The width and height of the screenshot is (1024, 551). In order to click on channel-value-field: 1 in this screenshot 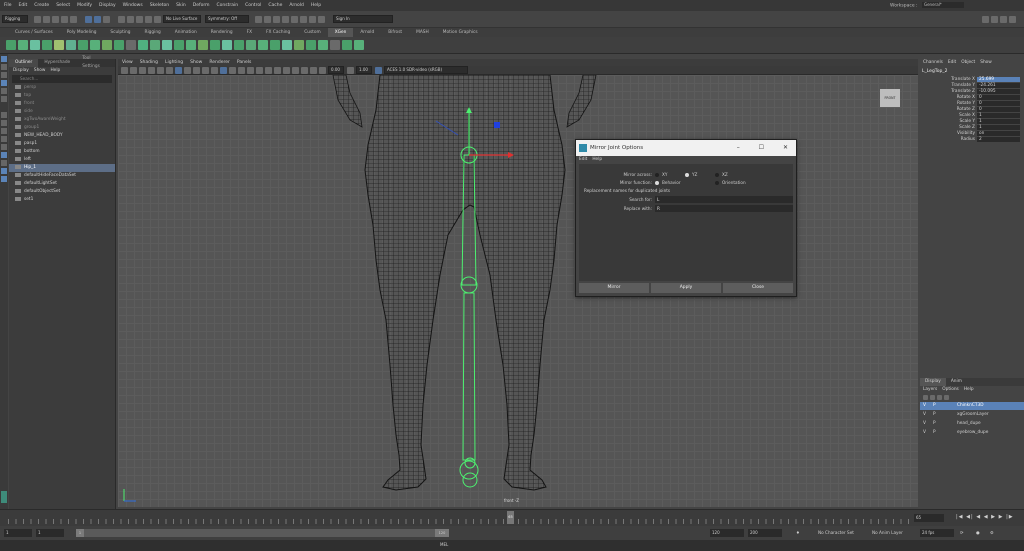, I will do `click(998, 121)`.